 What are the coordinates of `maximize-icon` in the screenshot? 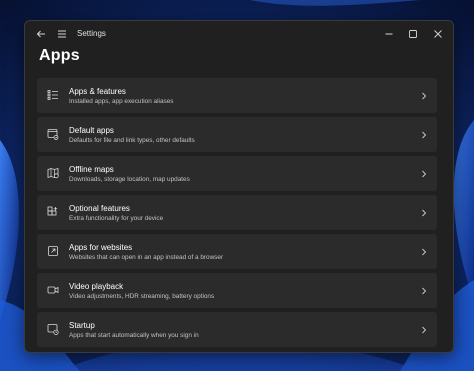 It's located at (413, 34).